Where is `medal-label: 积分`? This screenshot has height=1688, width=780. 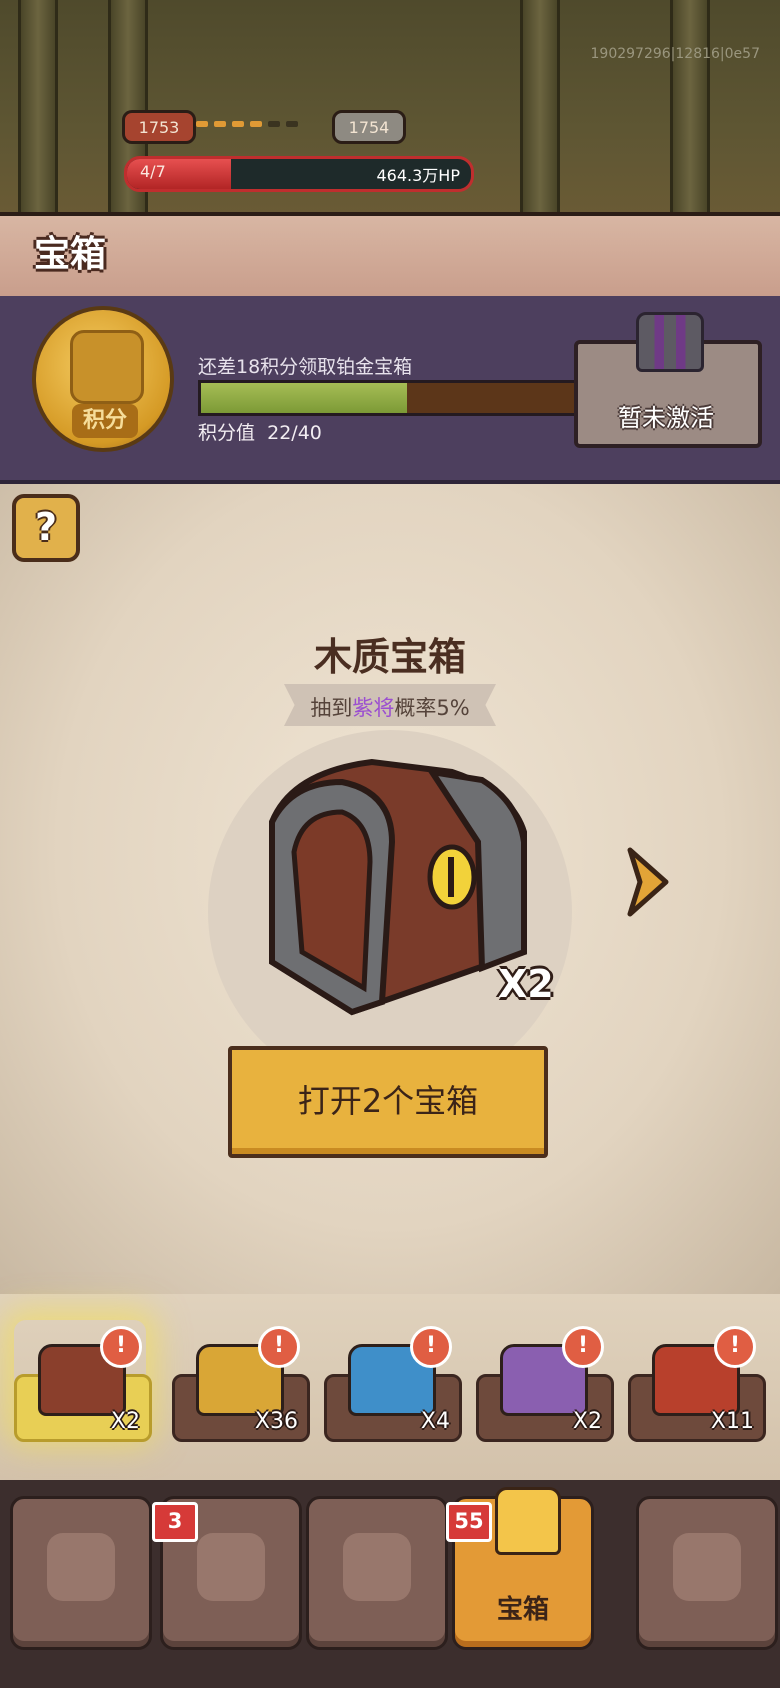
medal-label: 积分 is located at coordinates (105, 421).